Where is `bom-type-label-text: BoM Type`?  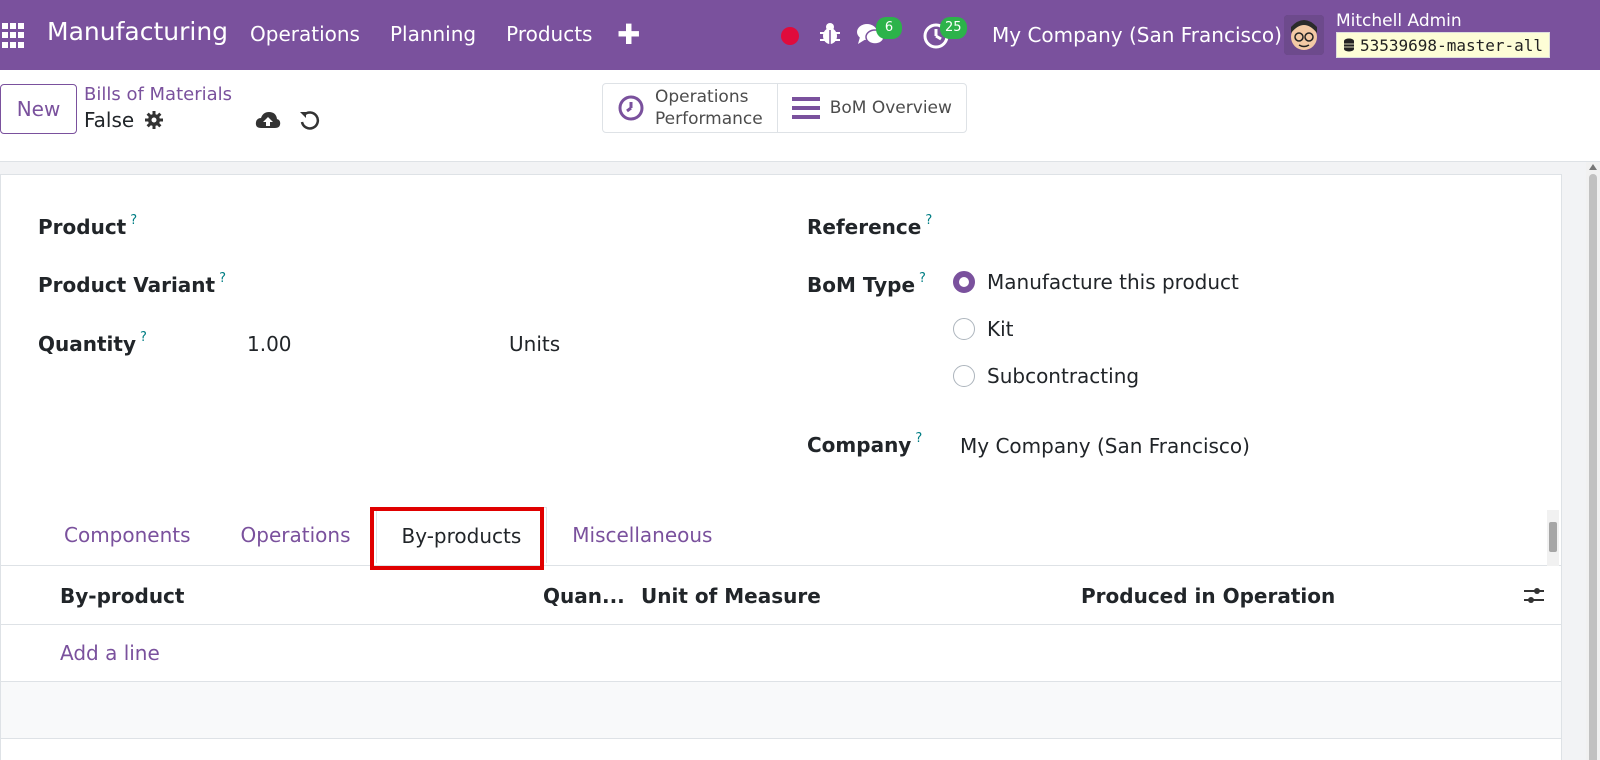 bom-type-label-text: BoM Type is located at coordinates (861, 285).